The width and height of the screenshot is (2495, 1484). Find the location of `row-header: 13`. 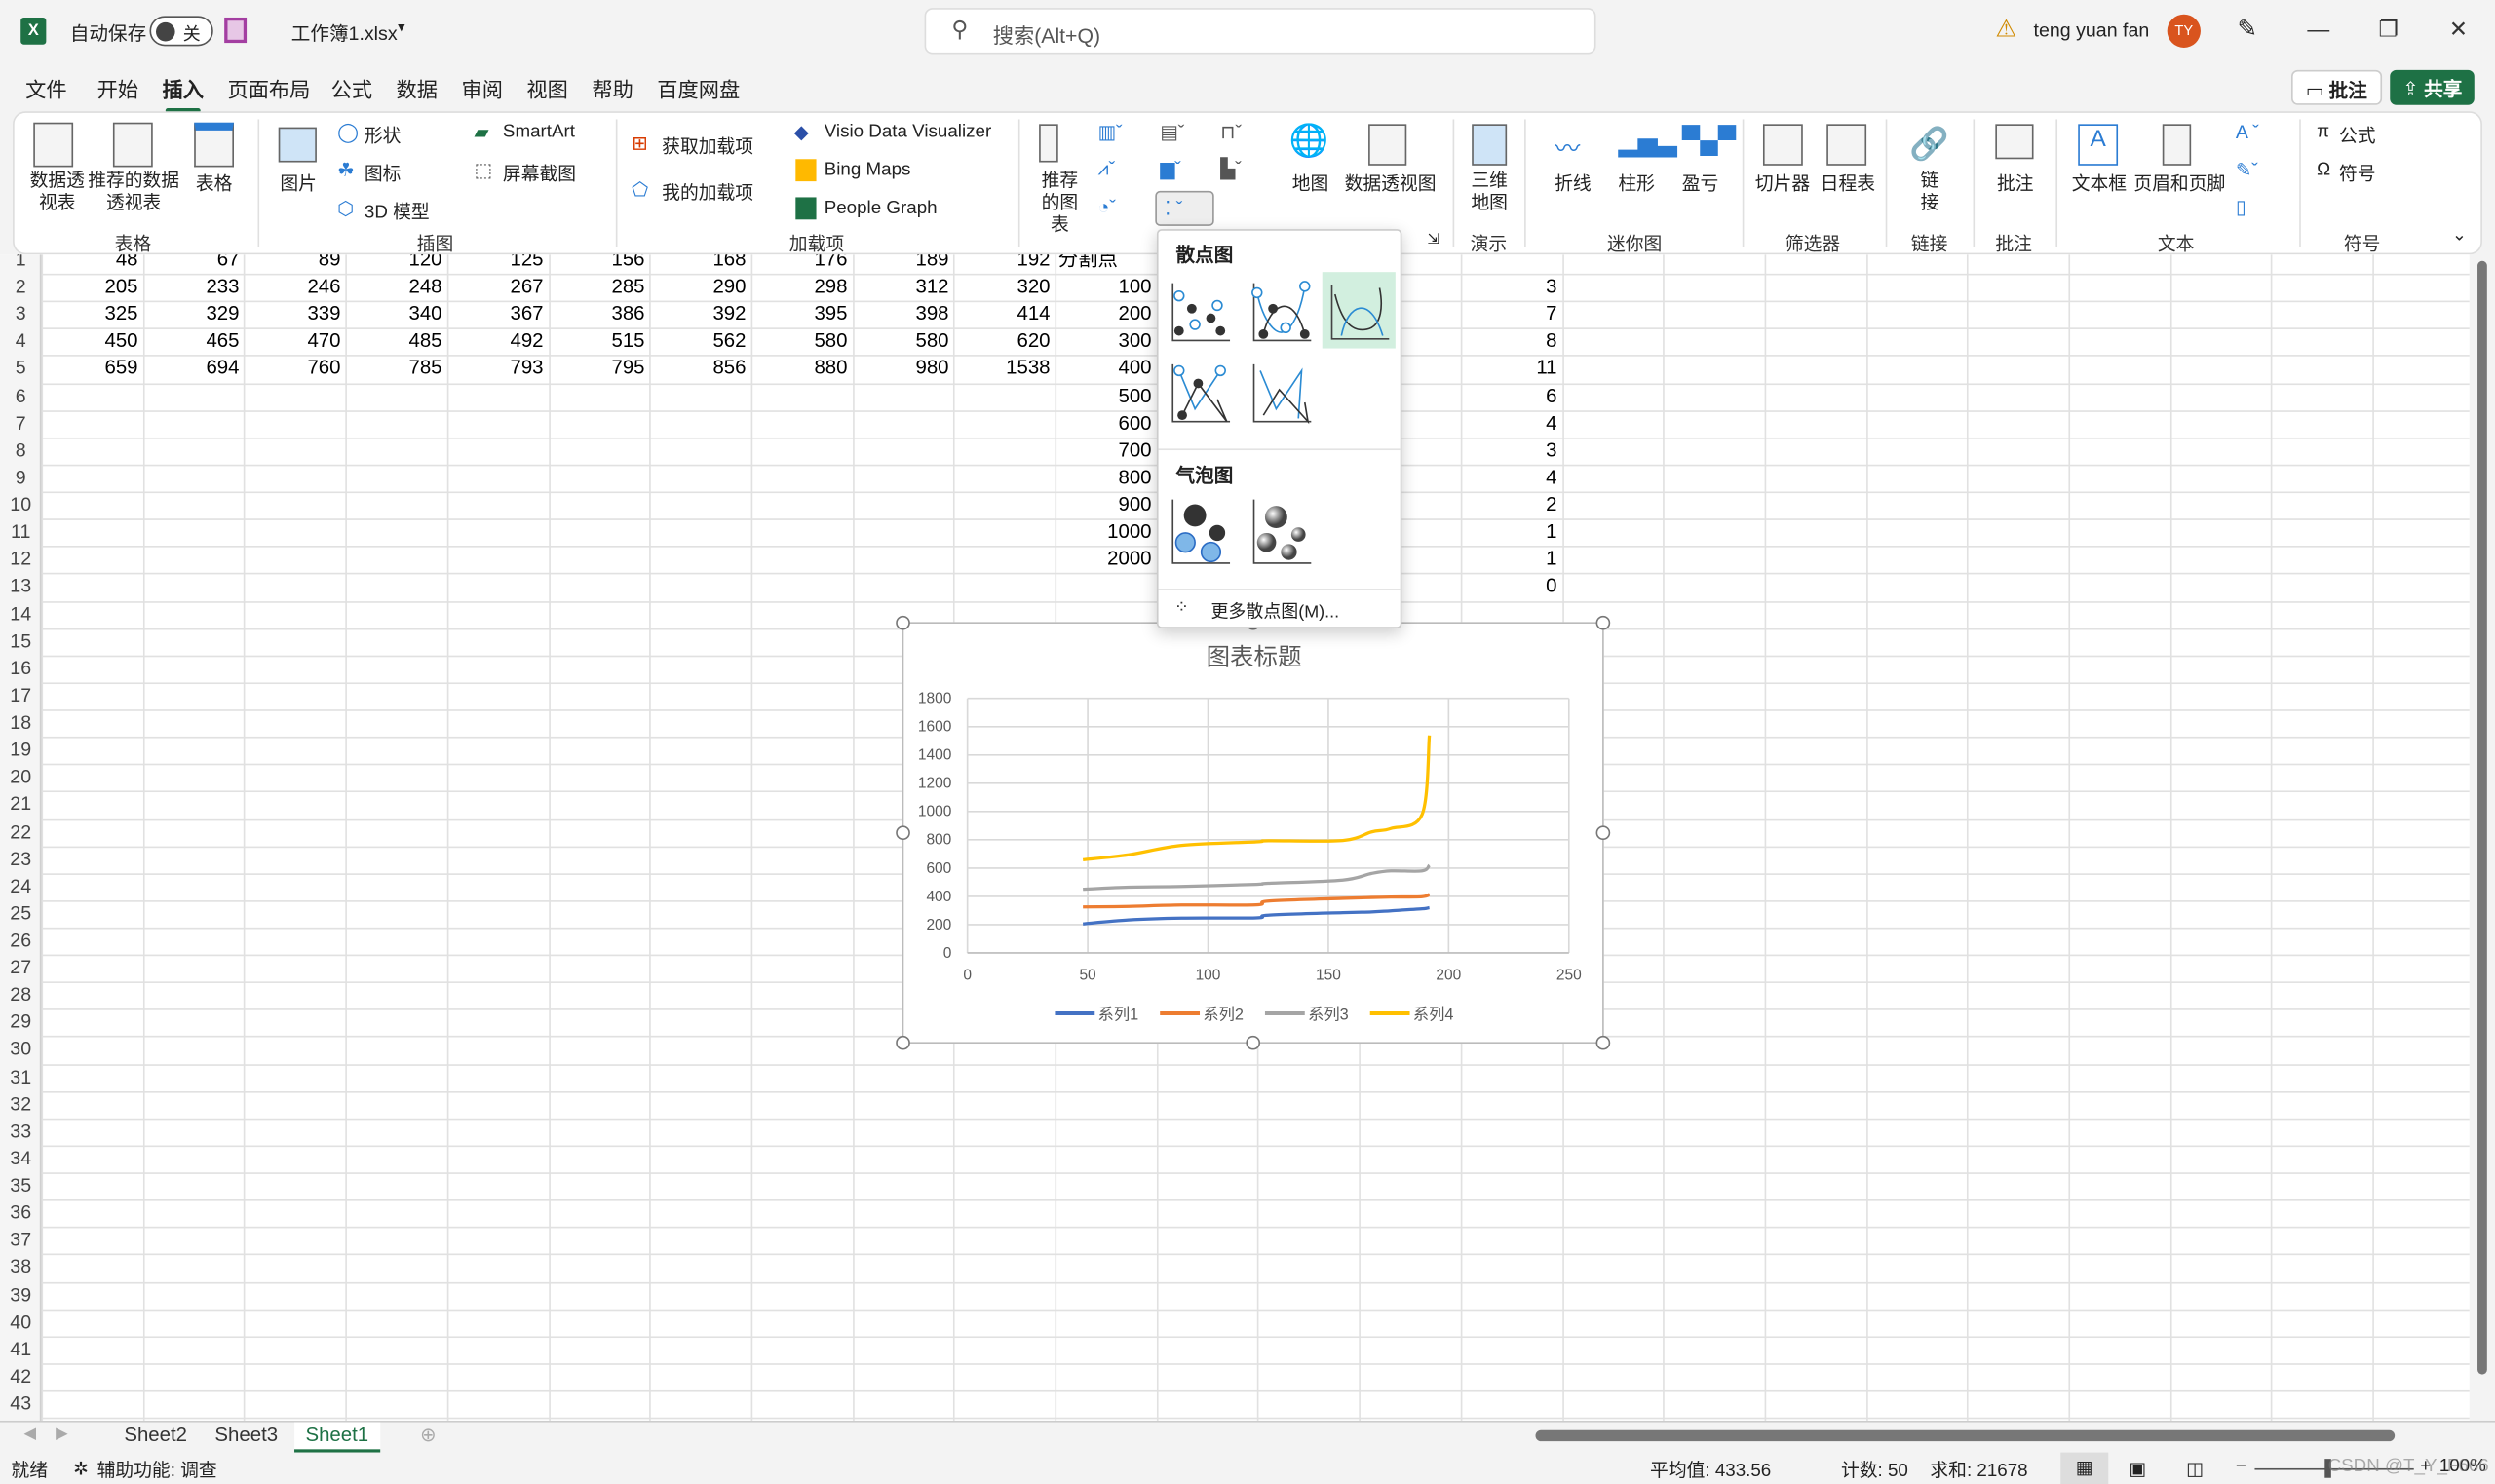

row-header: 13 is located at coordinates (20, 586).